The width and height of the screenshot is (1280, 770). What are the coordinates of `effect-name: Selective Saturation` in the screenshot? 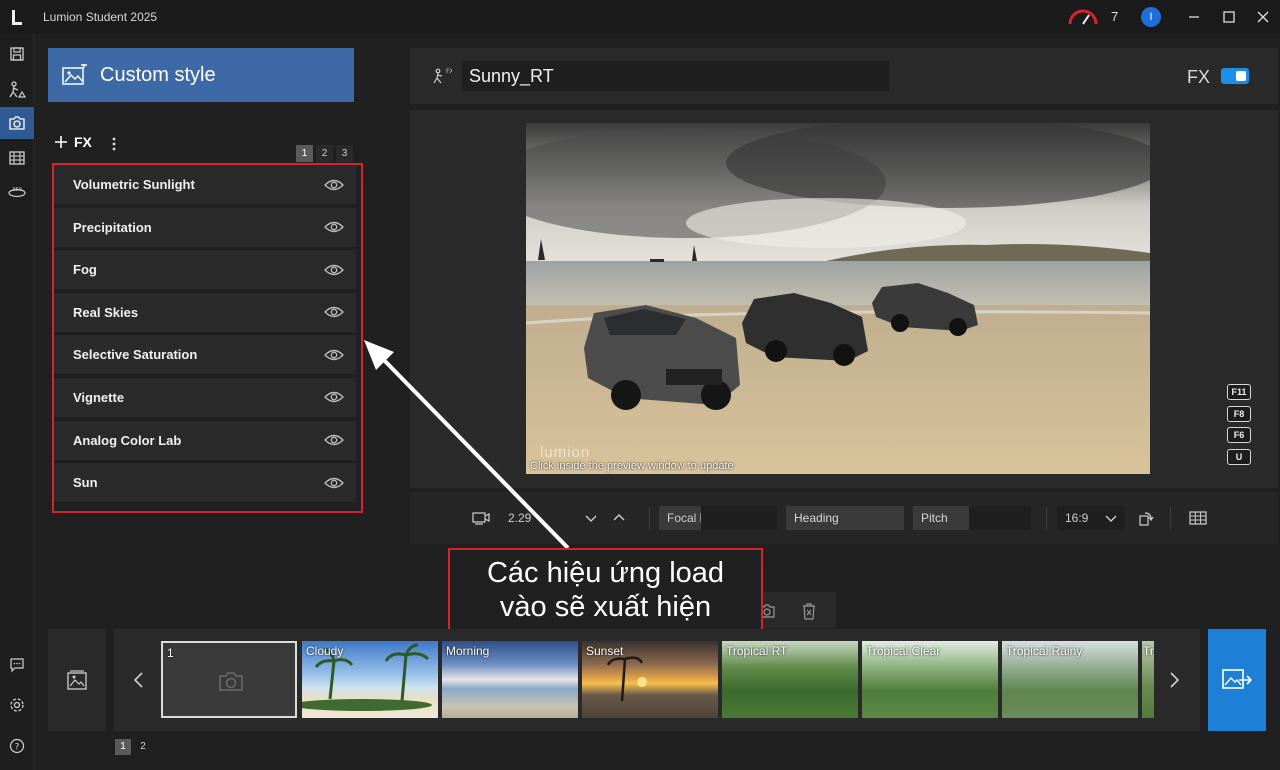 It's located at (135, 355).